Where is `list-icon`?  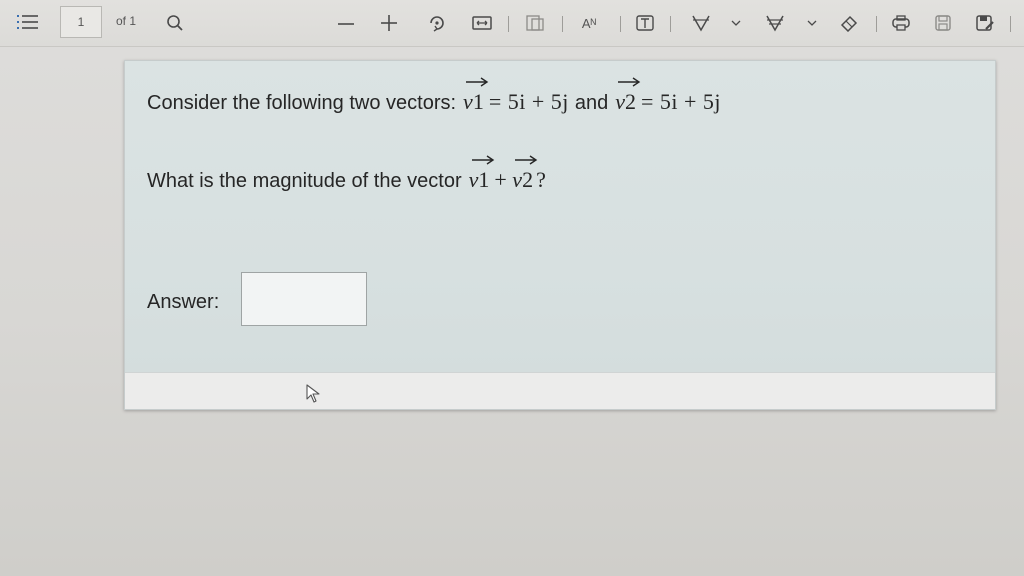 list-icon is located at coordinates (28, 22).